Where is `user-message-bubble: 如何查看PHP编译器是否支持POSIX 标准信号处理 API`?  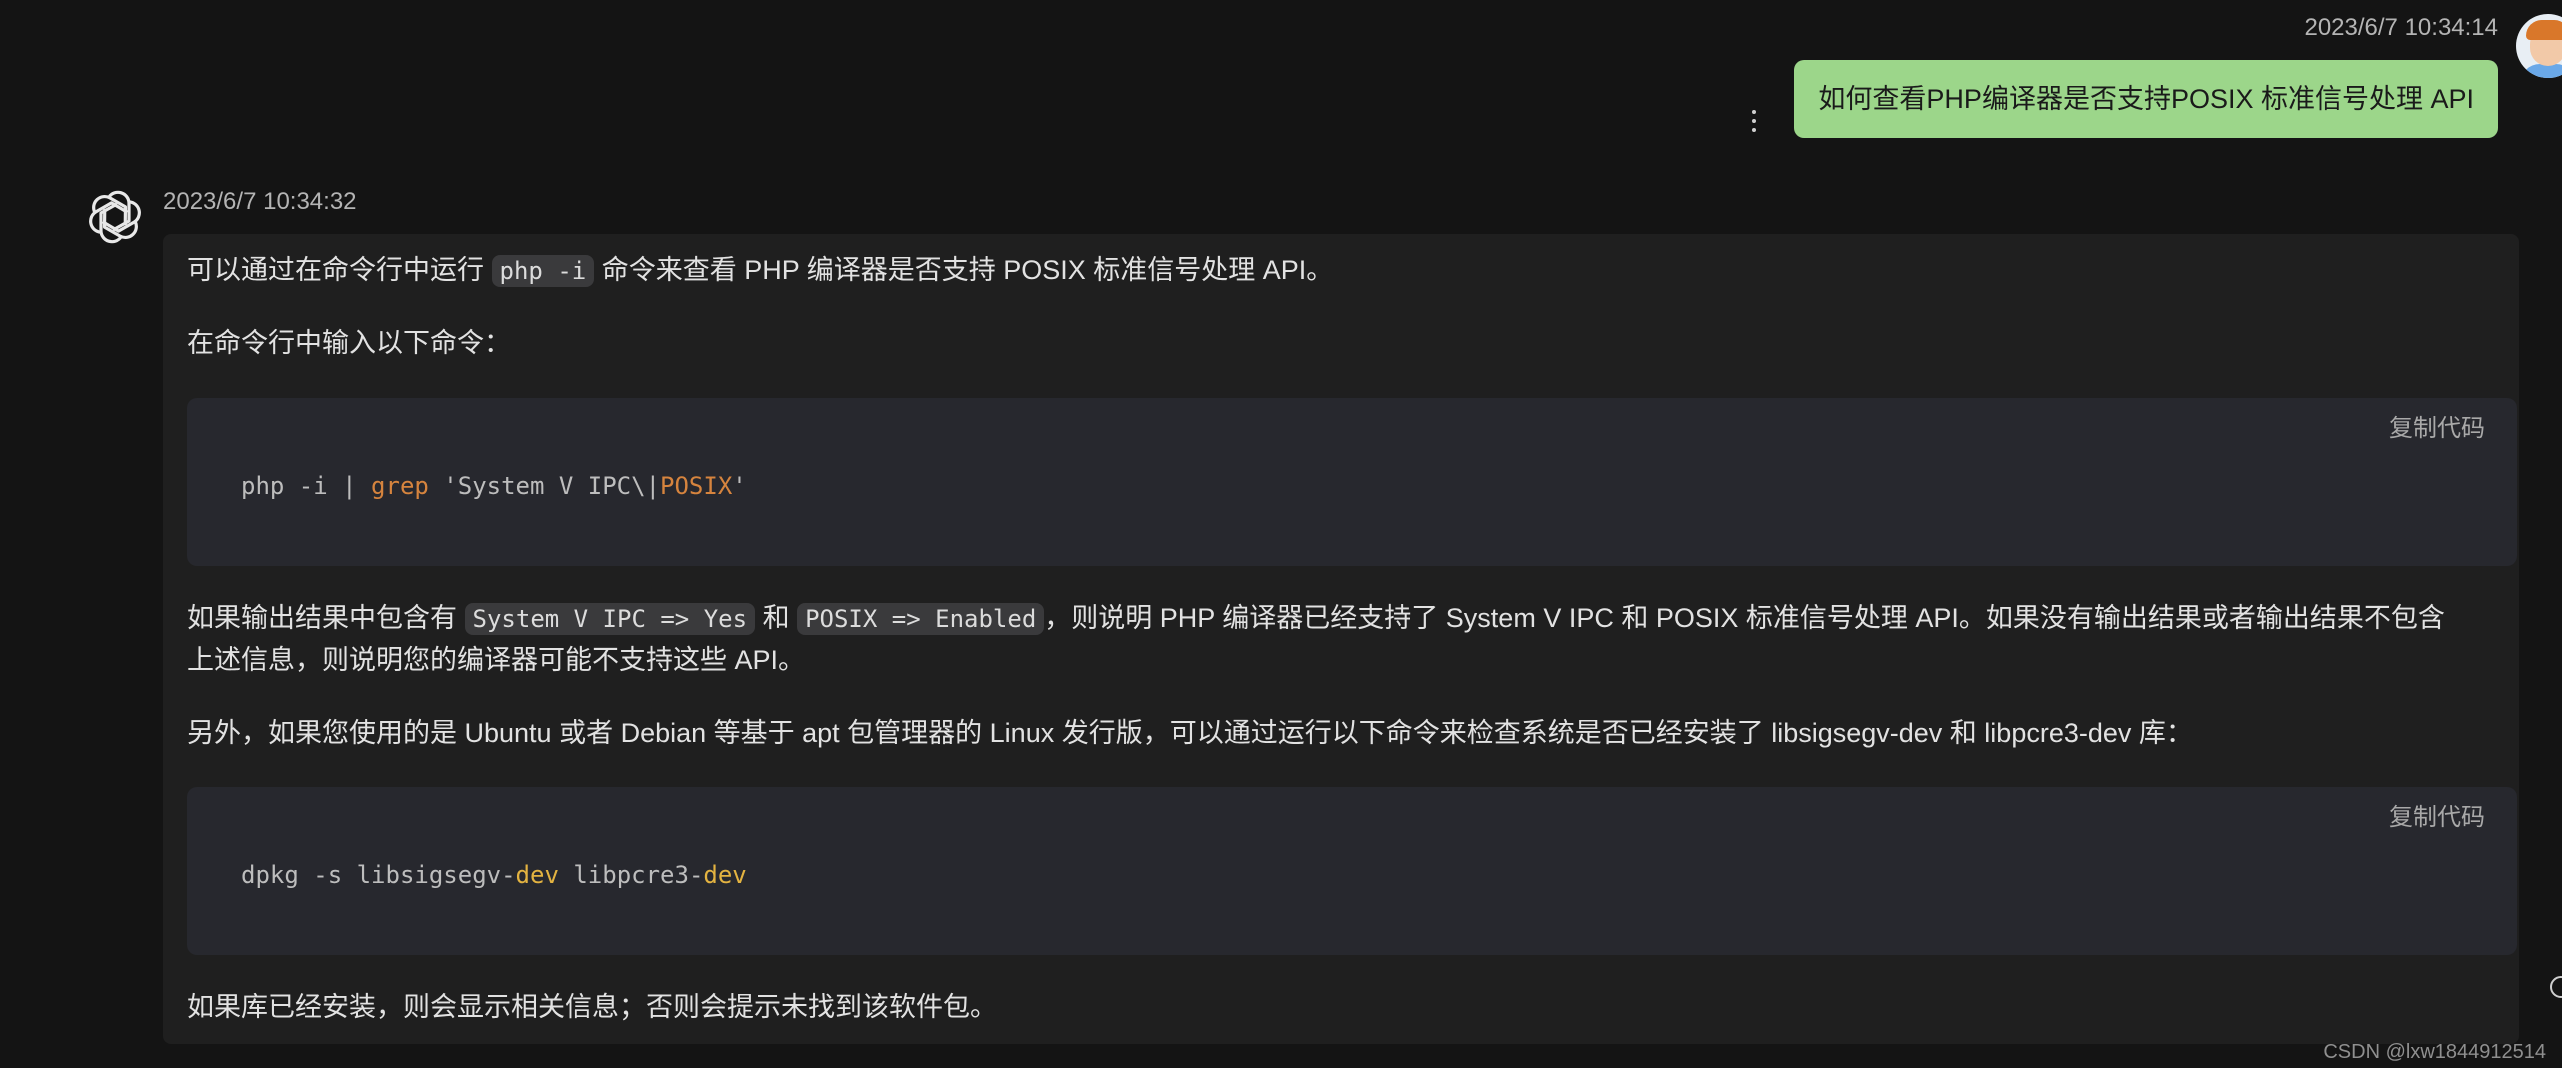
user-message-bubble: 如何查看PHP编译器是否支持POSIX 标准信号处理 API is located at coordinates (2146, 99).